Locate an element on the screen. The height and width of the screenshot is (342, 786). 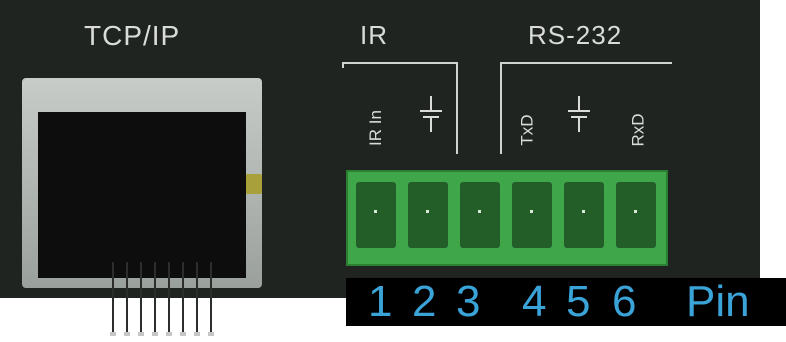
tcp-ip-label: TCP/IP is located at coordinates (132, 35).